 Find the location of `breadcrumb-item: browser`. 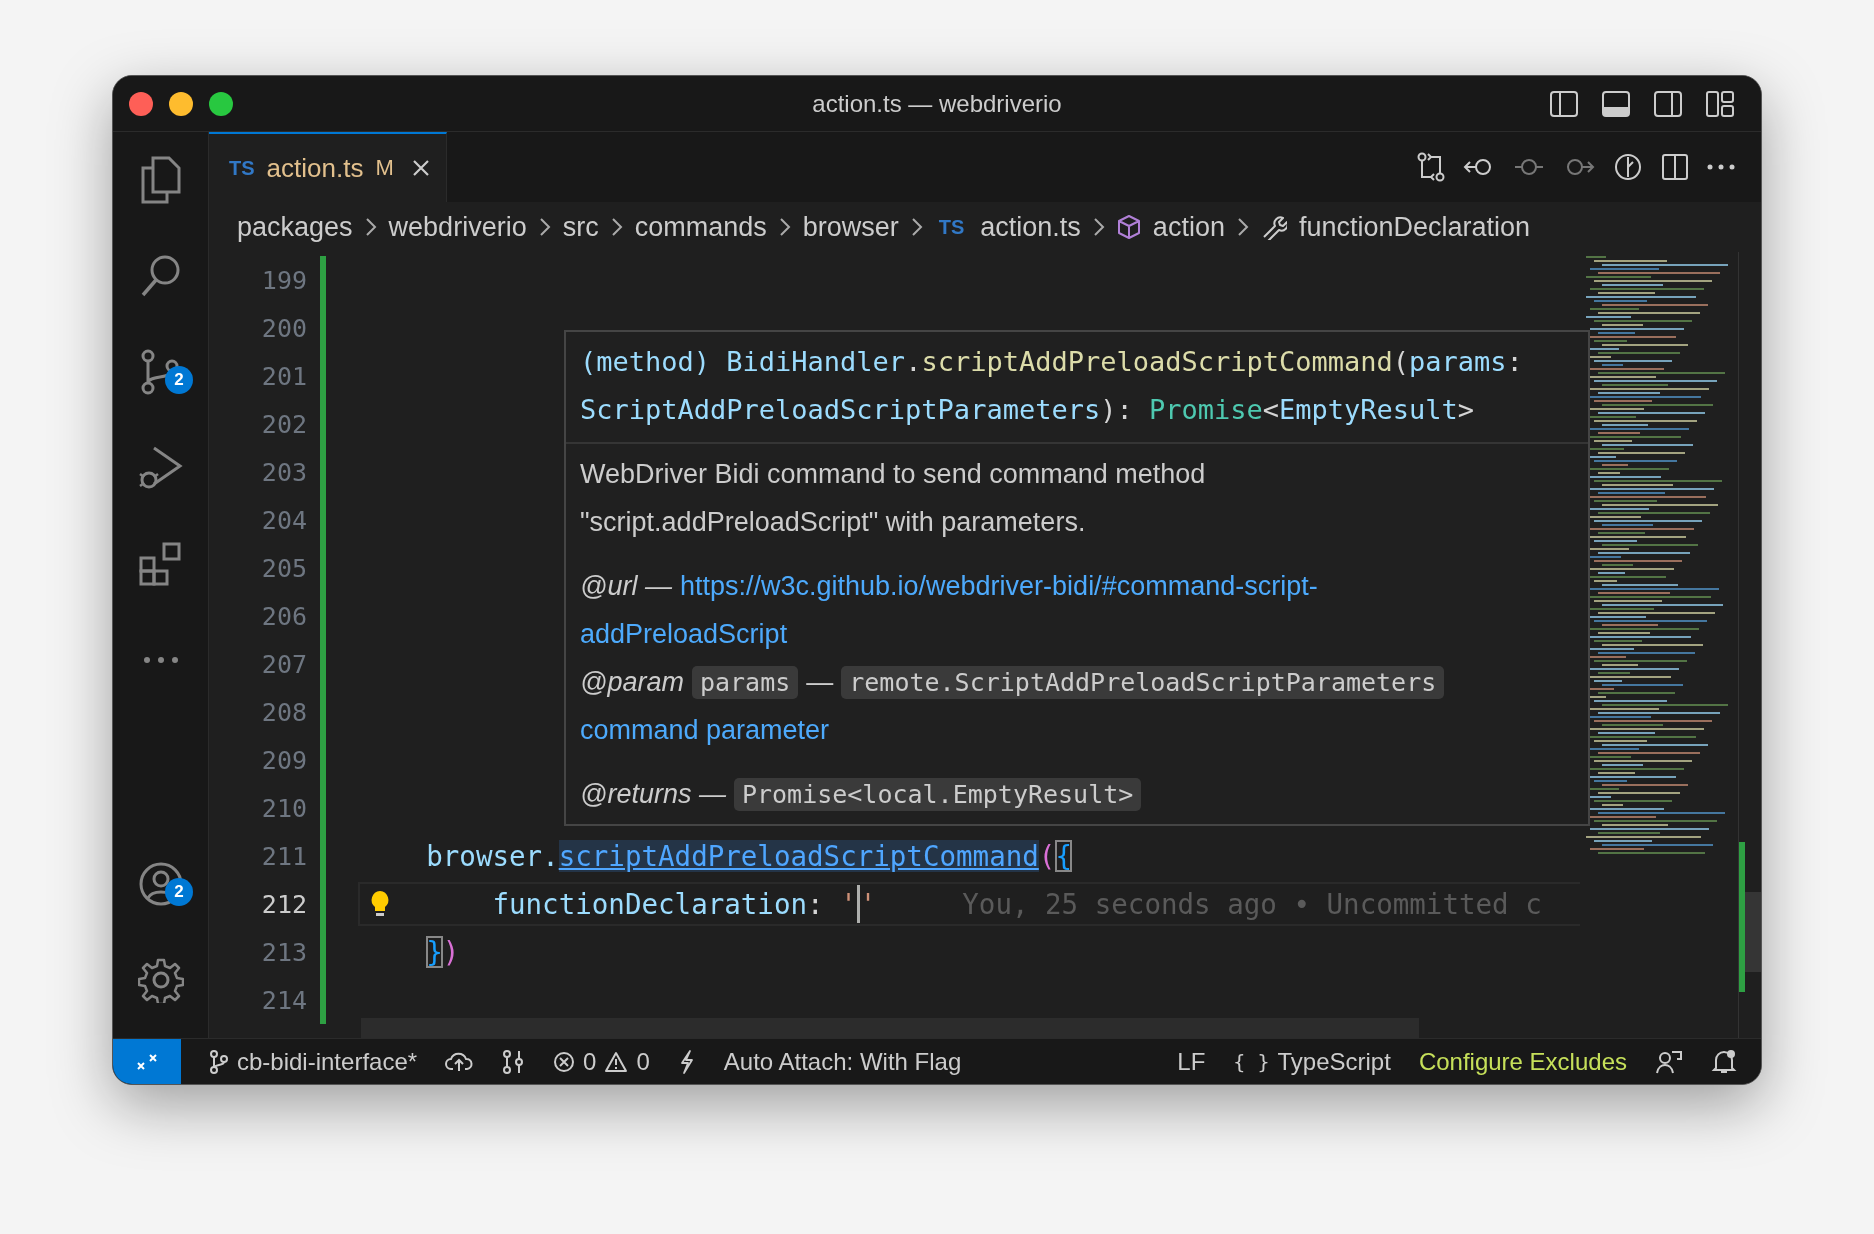

breadcrumb-item: browser is located at coordinates (850, 227).